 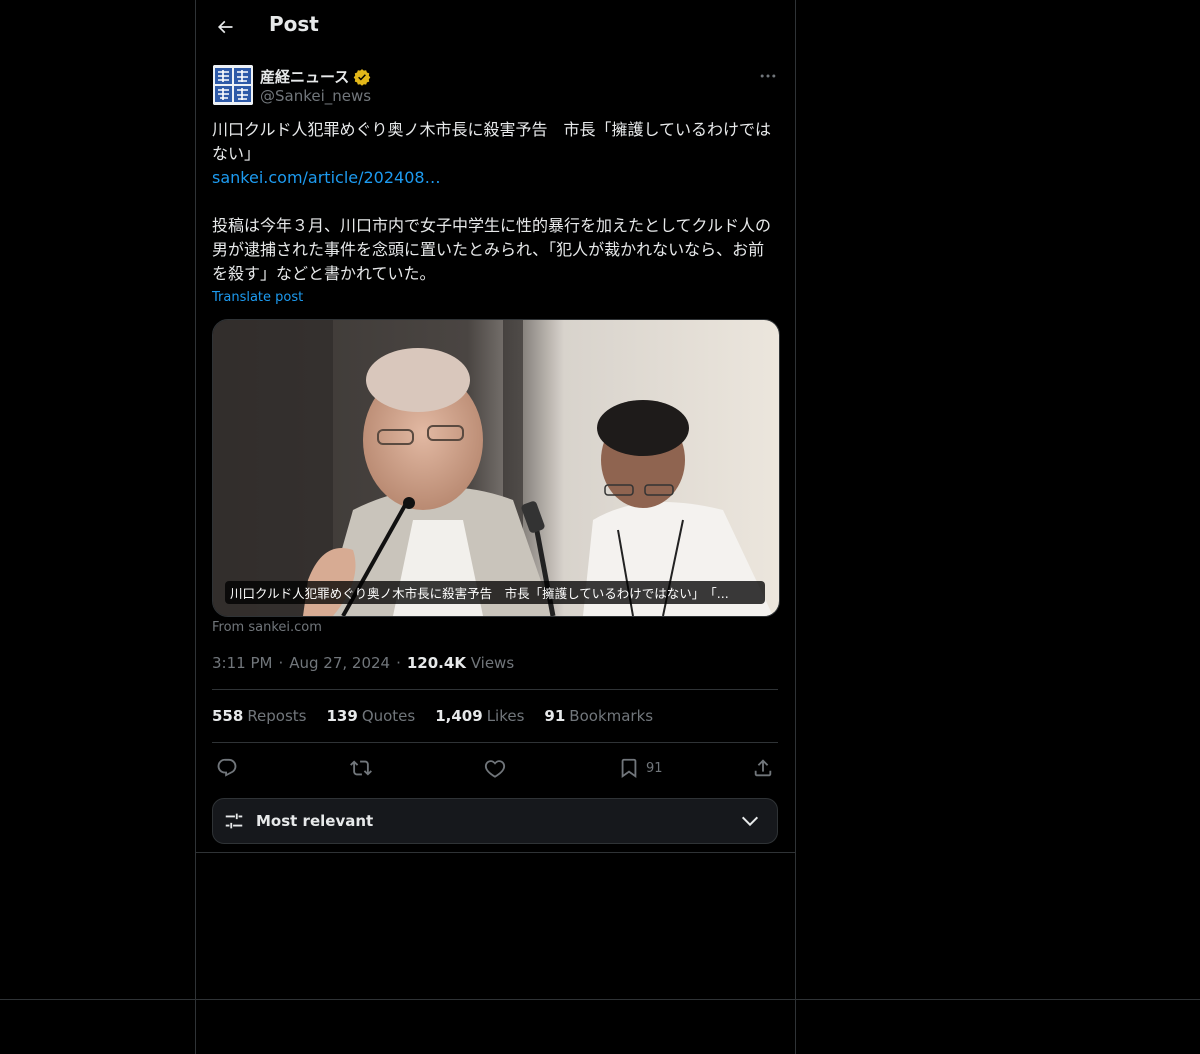 What do you see at coordinates (315, 96) in the screenshot?
I see `author-handle: @Sankei_news` at bounding box center [315, 96].